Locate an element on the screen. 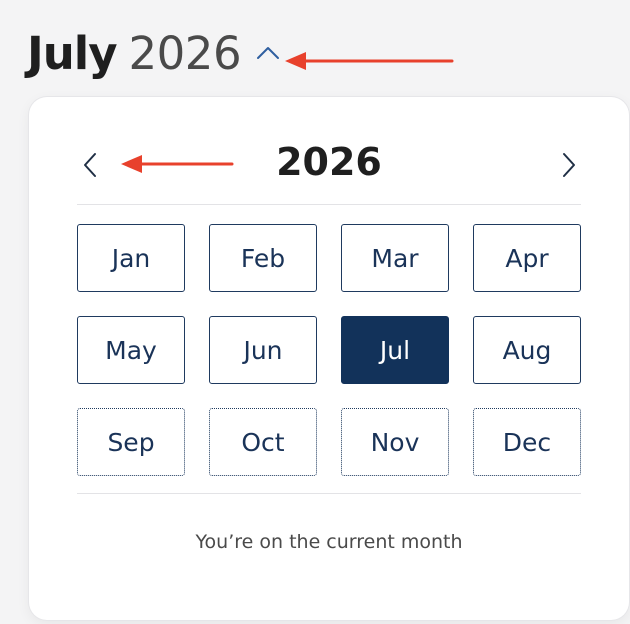 Image resolution: width=630 pixels, height=624 pixels. month-button-apr: Apr is located at coordinates (527, 258).